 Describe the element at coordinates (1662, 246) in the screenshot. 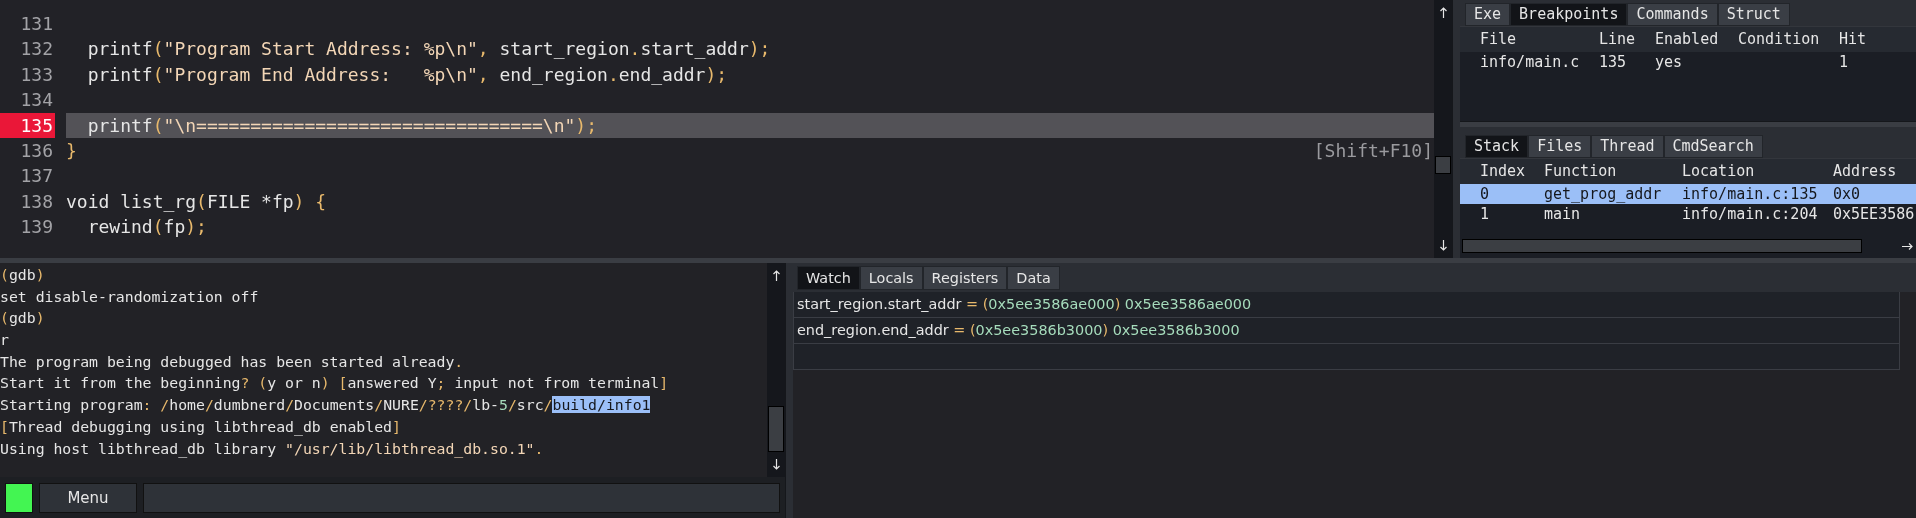

I see `horizontal-scrollbar` at that location.